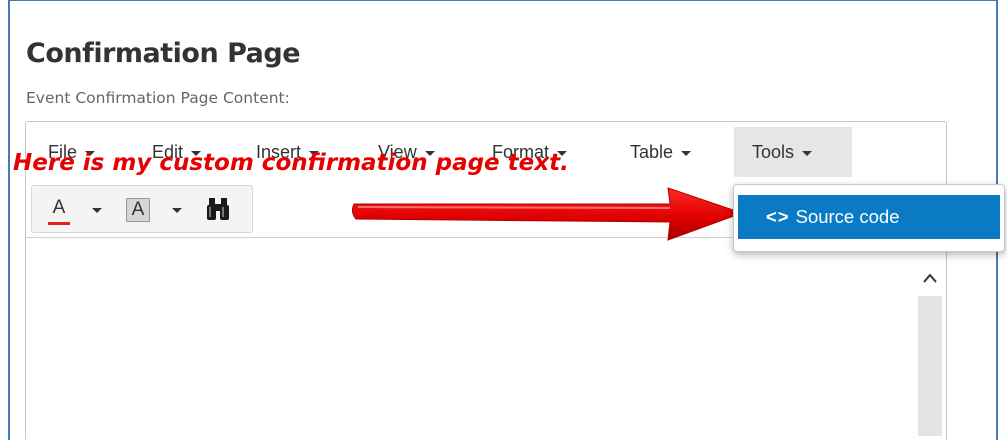 This screenshot has height=442, width=1007. I want to click on menu-tools: Tools, so click(793, 152).